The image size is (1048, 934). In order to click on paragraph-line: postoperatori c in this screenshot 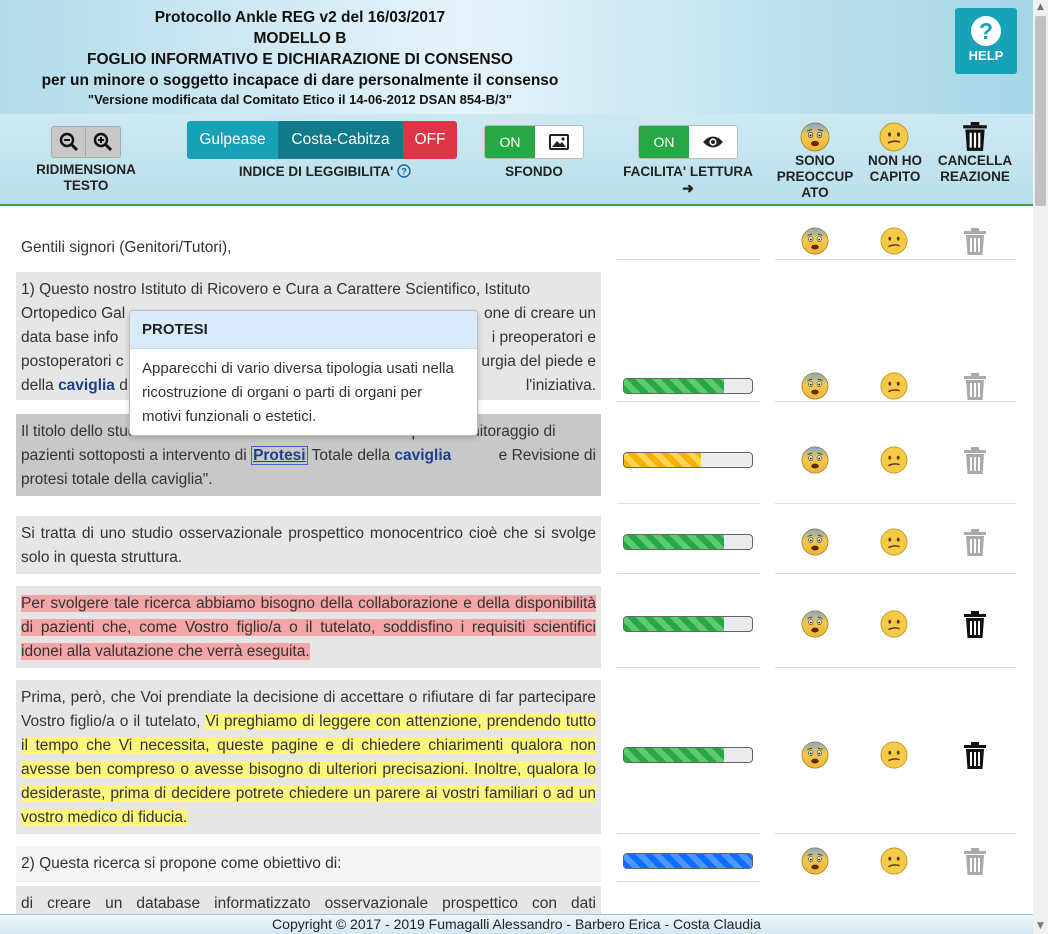, I will do `click(72, 361)`.